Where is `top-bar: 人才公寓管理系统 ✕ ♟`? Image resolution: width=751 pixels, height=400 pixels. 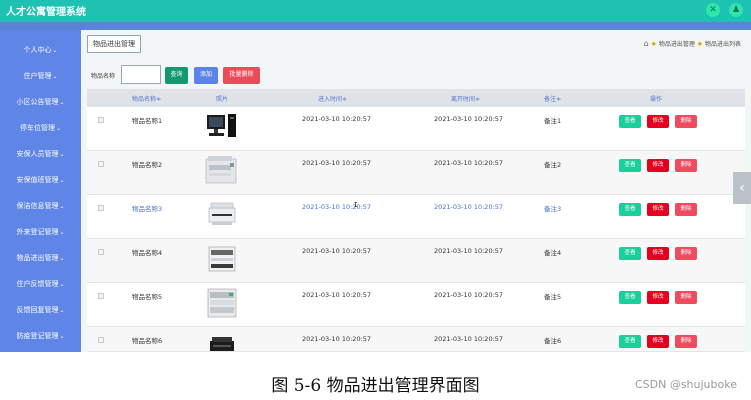 top-bar: 人才公寓管理系统 ✕ ♟ is located at coordinates (375, 11).